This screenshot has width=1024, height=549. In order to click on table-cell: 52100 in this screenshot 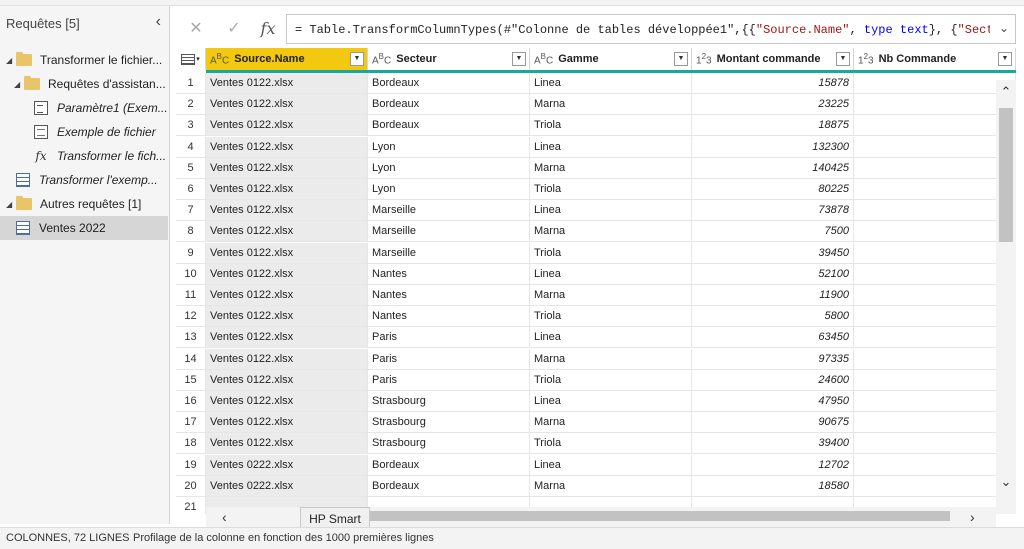, I will do `click(773, 274)`.